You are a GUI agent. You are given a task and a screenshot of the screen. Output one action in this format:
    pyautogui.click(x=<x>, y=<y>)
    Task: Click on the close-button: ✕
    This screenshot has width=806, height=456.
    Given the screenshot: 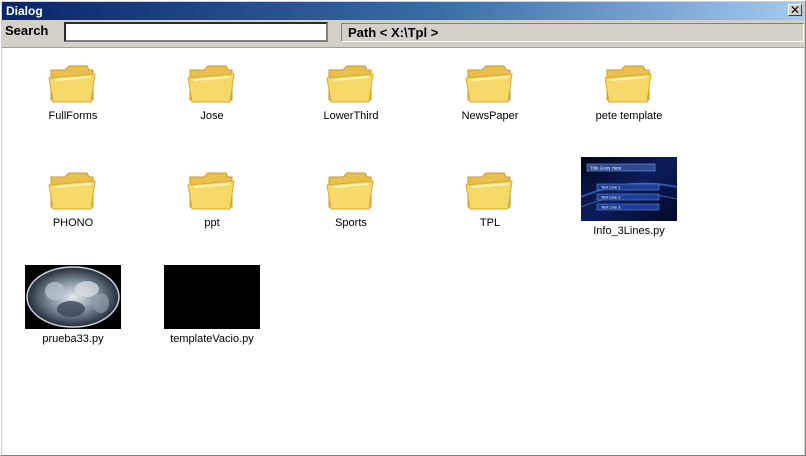 What is the action you would take?
    pyautogui.click(x=795, y=10)
    